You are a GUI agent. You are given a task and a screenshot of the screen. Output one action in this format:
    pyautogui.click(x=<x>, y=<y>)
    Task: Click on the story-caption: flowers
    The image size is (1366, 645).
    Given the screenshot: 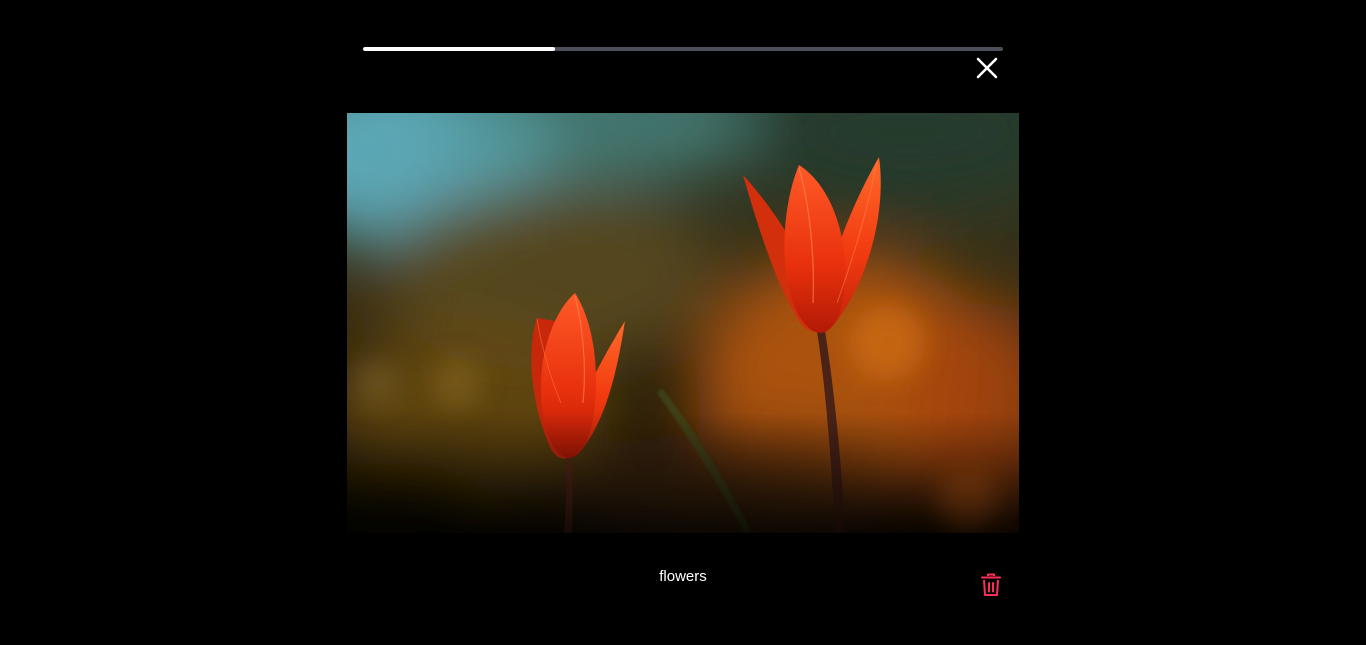 What is the action you would take?
    pyautogui.click(x=683, y=576)
    